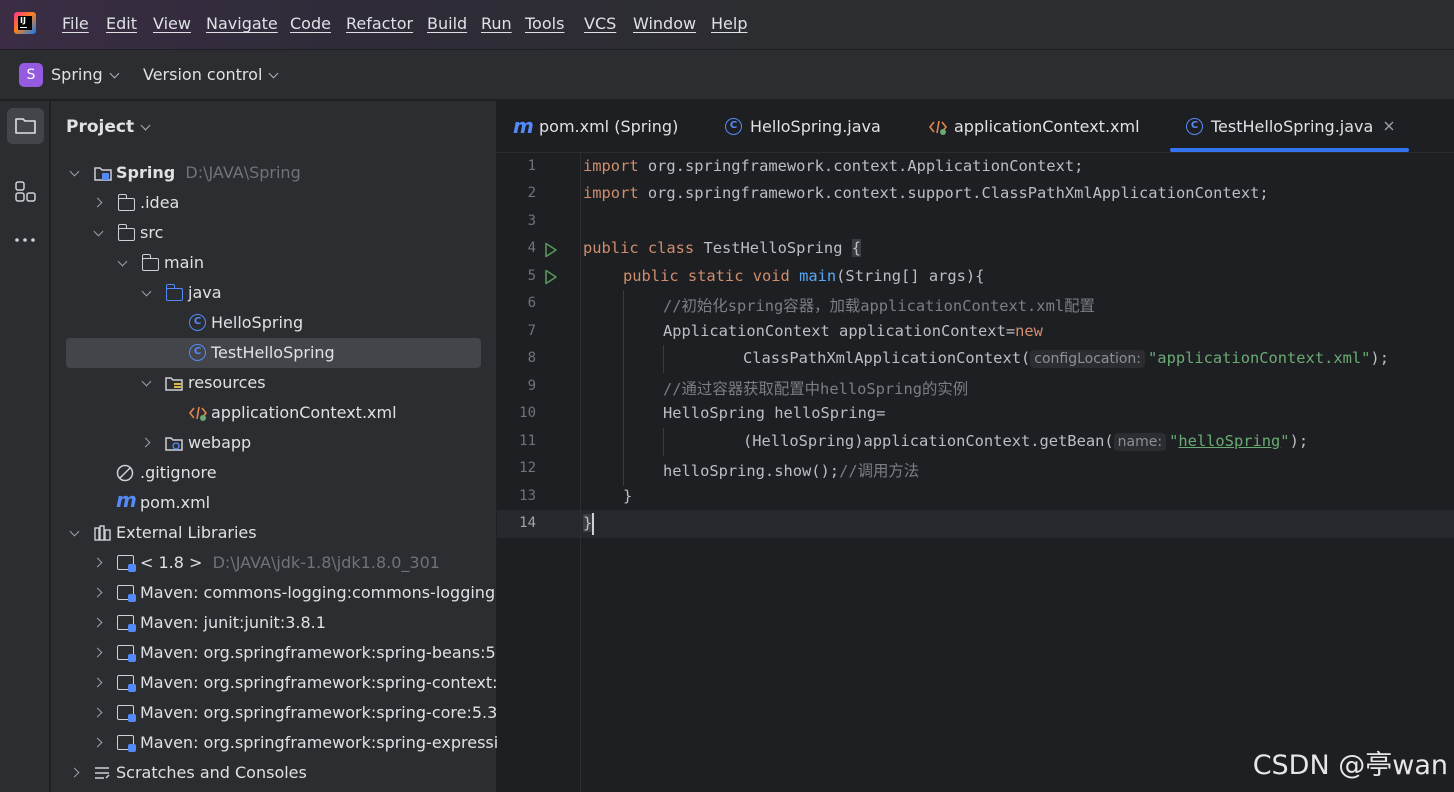 The height and width of the screenshot is (792, 1454). What do you see at coordinates (178, 473) in the screenshot?
I see `tree-item-gitignore: .gitignore` at bounding box center [178, 473].